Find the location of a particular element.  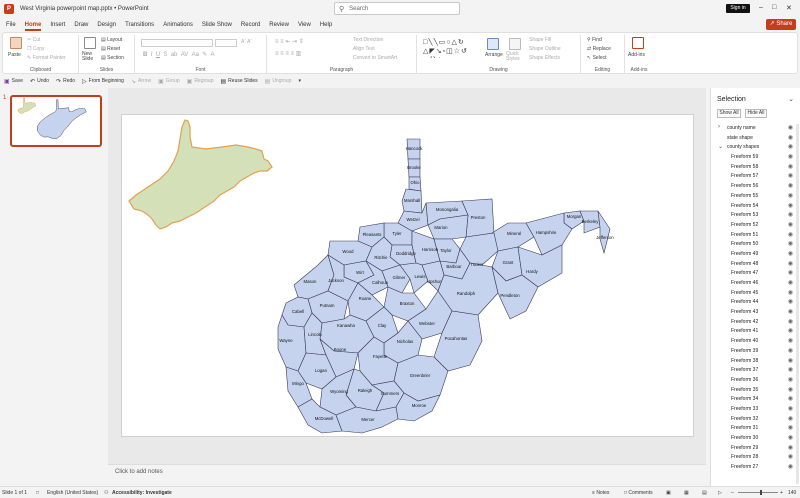

qat-customize-icon: ▾ is located at coordinates (300, 81).